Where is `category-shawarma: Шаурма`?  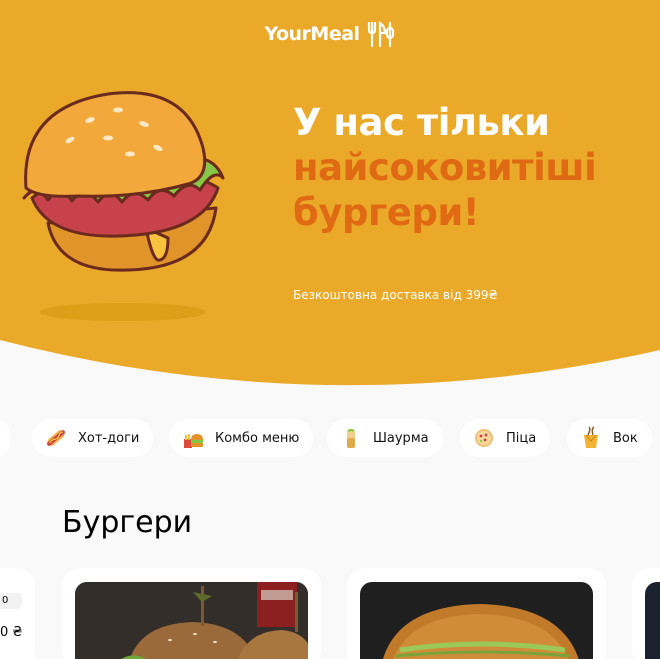
category-shawarma: Шаурма is located at coordinates (385, 438).